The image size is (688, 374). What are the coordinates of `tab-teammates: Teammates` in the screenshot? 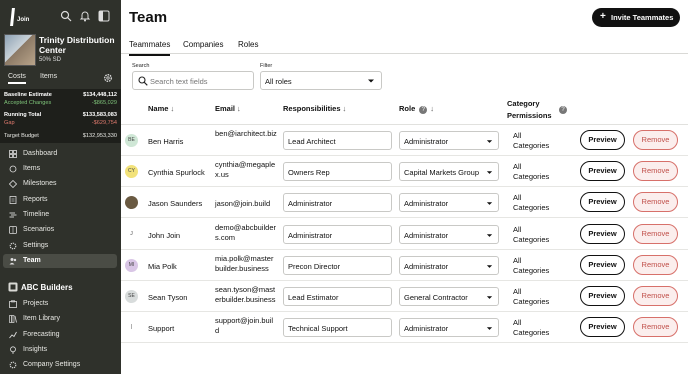 It's located at (150, 48).